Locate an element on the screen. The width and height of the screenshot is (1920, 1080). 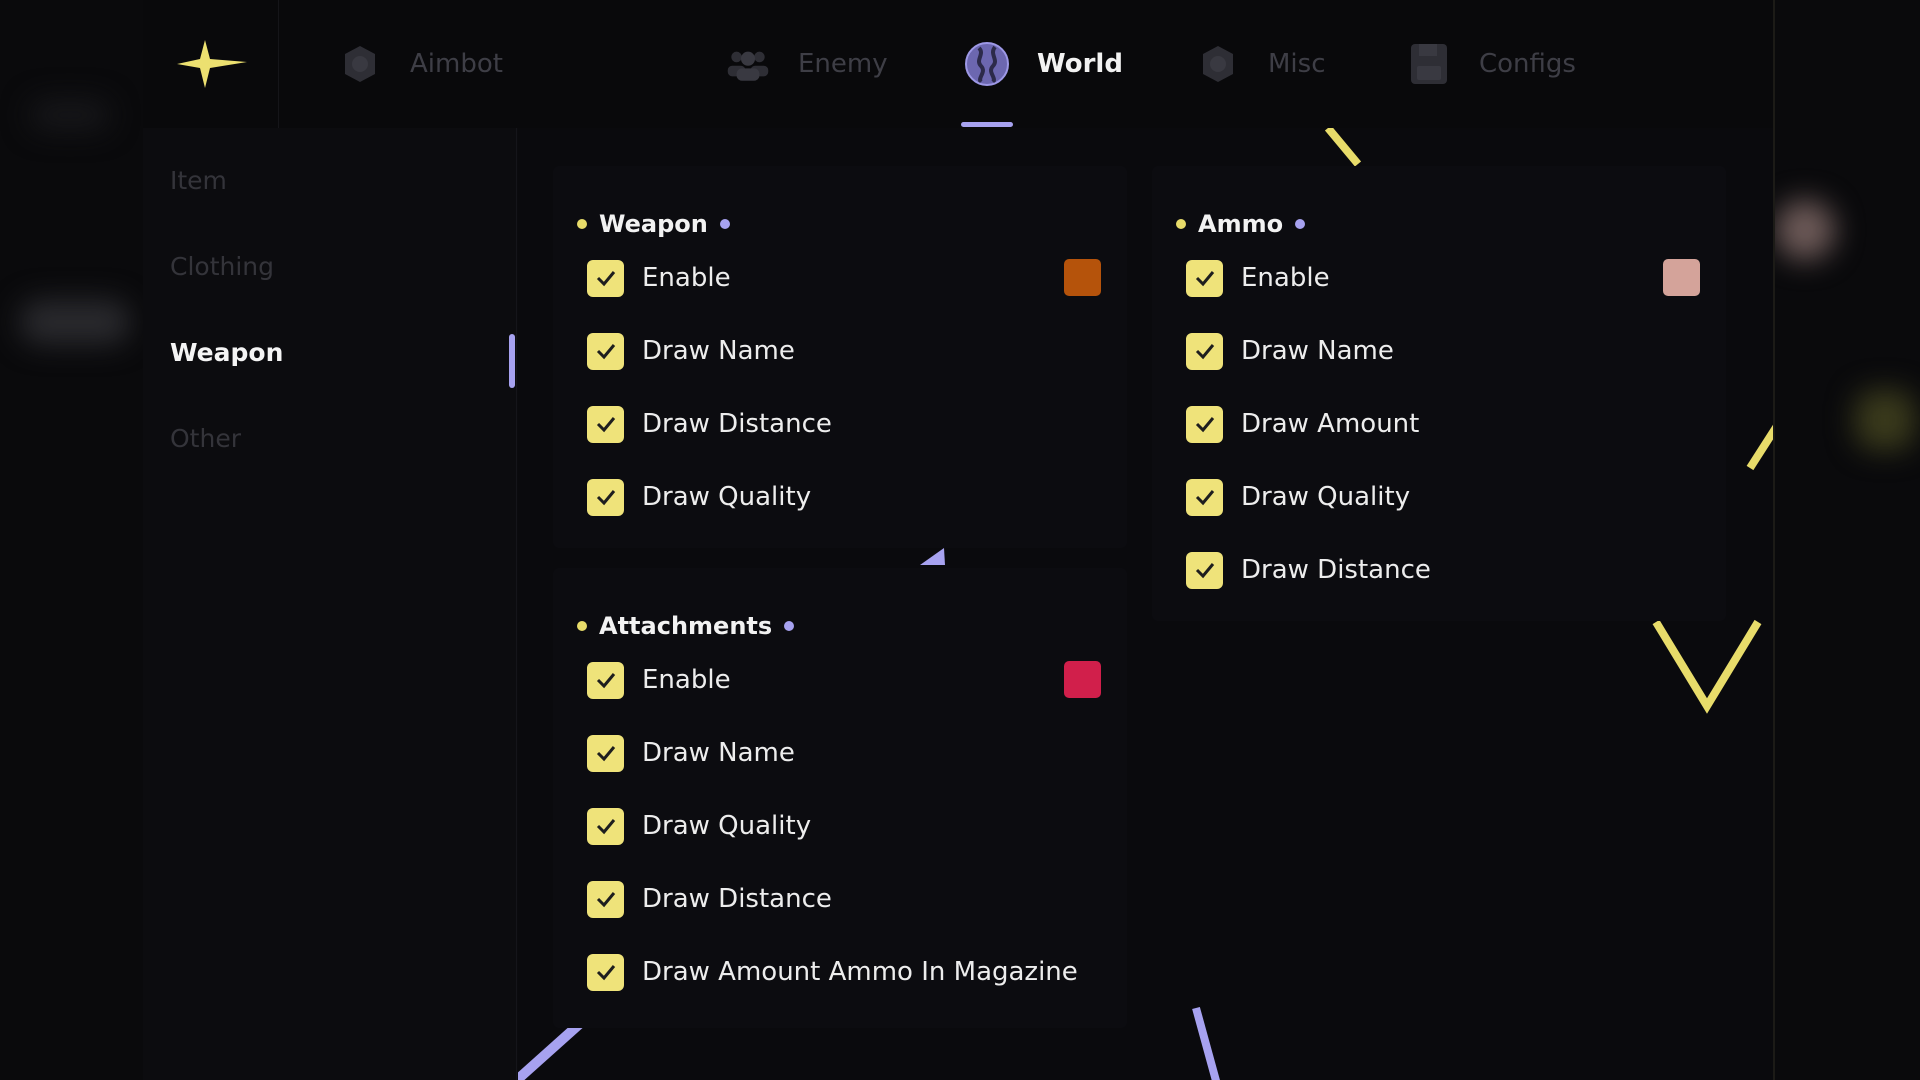
users-icon is located at coordinates (748, 64).